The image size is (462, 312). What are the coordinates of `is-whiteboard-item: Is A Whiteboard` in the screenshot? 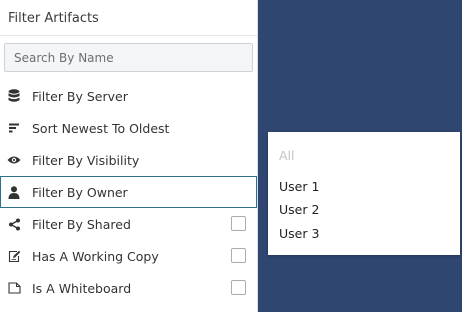 It's located at (128, 288).